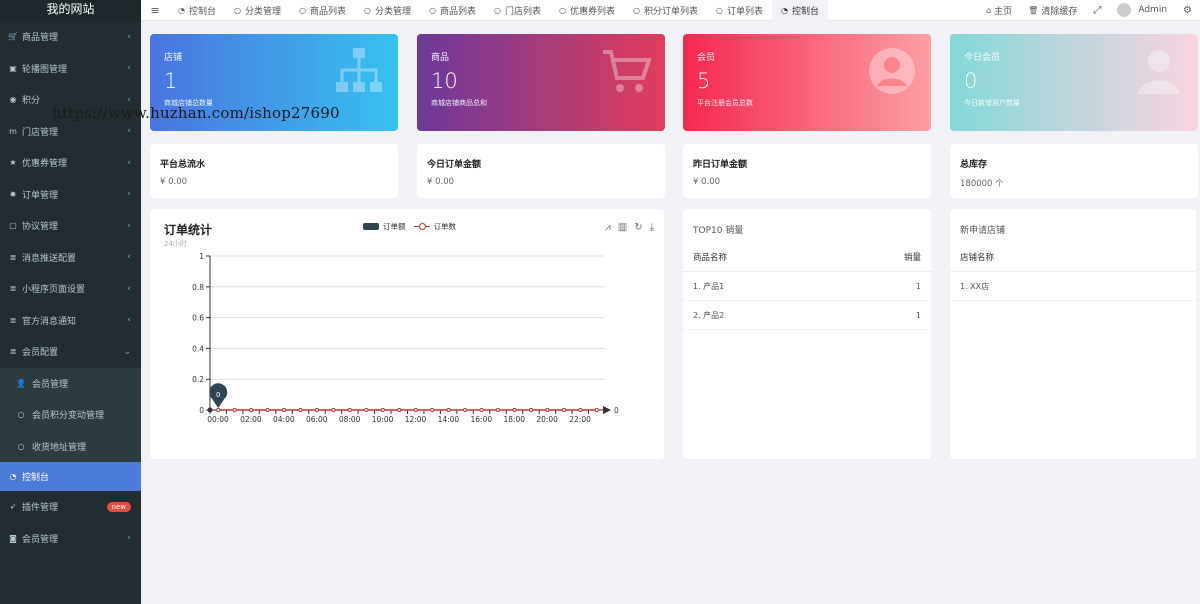 This screenshot has height=604, width=1200. I want to click on tab-label: 商品列表, so click(327, 11).